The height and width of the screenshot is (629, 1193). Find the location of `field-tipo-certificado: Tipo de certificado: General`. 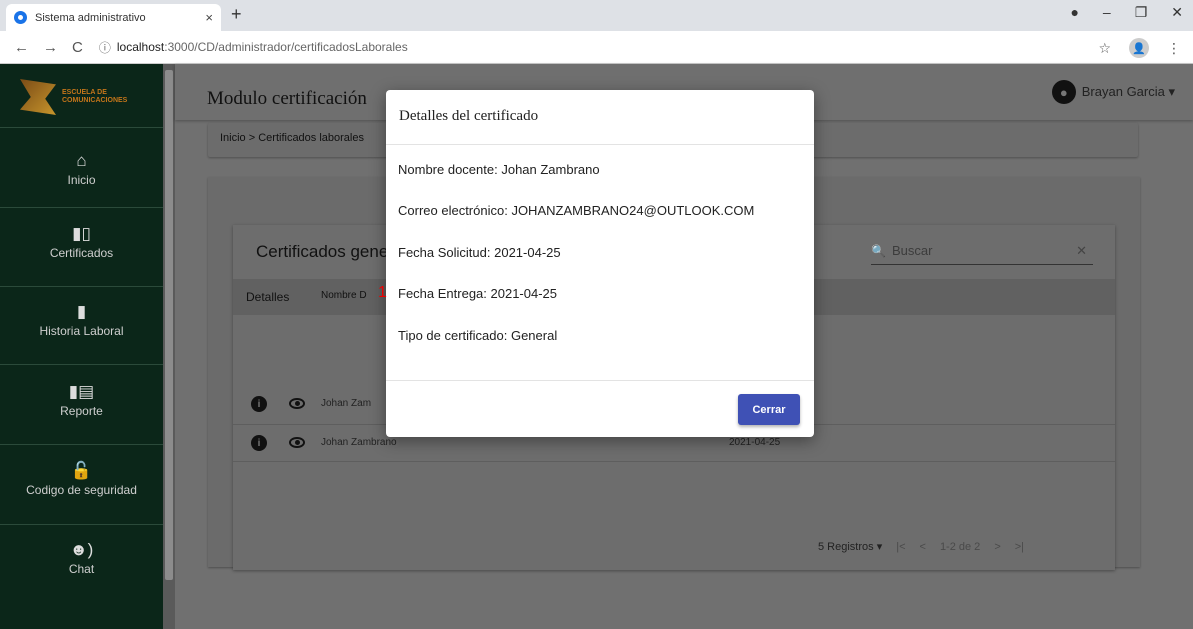

field-tipo-certificado: Tipo de certificado: General is located at coordinates (478, 335).